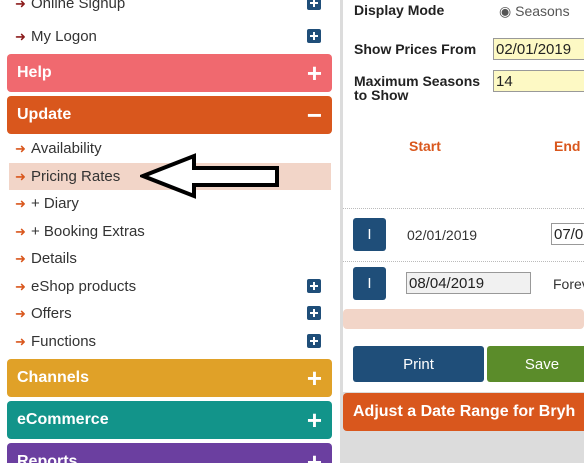 The image size is (584, 463). What do you see at coordinates (463, 412) in the screenshot?
I see `adjust-date-range-header: Adjust a Date Range for Bryh` at bounding box center [463, 412].